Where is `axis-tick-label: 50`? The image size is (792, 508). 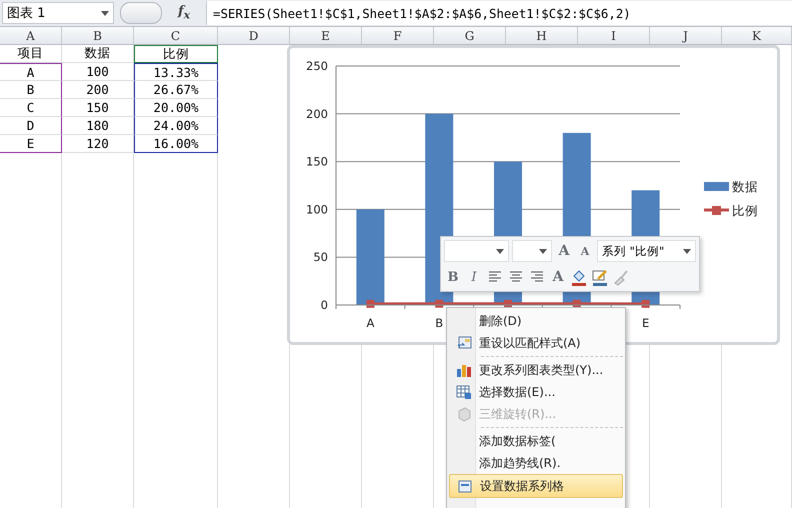
axis-tick-label: 50 is located at coordinates (320, 257).